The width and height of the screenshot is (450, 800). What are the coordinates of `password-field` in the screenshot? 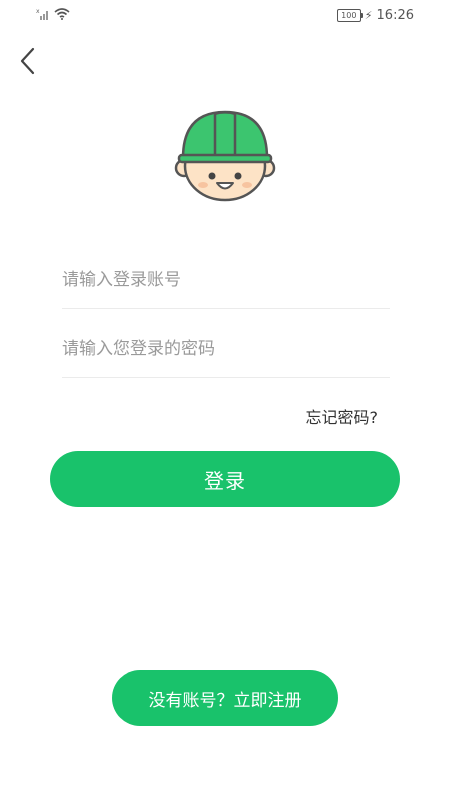 It's located at (226, 349).